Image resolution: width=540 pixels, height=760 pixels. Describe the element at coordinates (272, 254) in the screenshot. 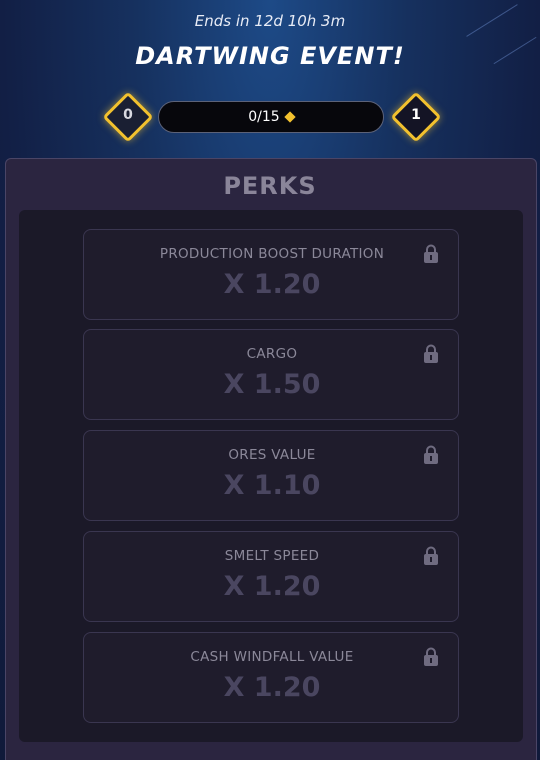

I see `perk-label: PRODUCTION BOOST DURATION` at that location.